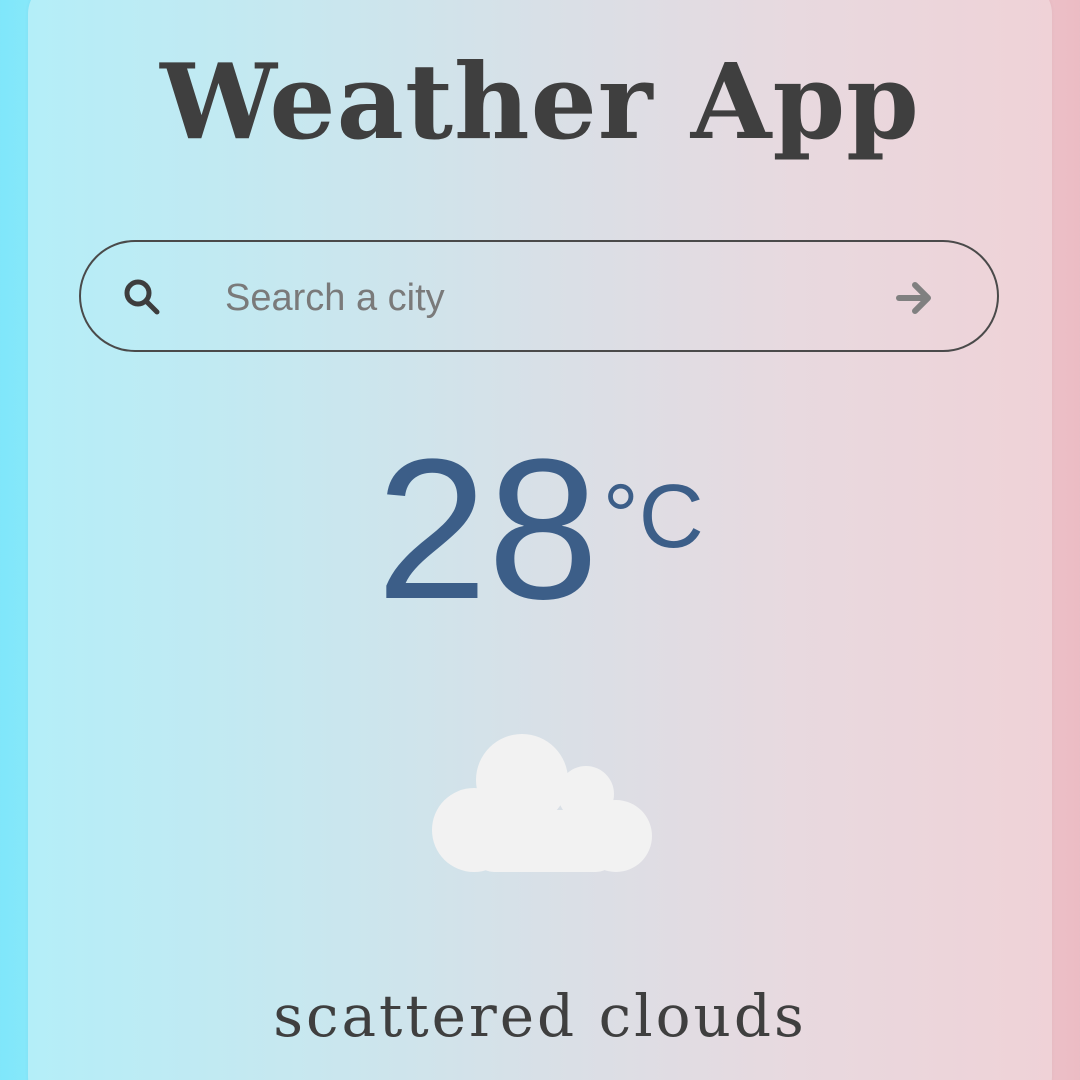 This screenshot has height=1080, width=1080. I want to click on app-title: Weather App, so click(540, 101).